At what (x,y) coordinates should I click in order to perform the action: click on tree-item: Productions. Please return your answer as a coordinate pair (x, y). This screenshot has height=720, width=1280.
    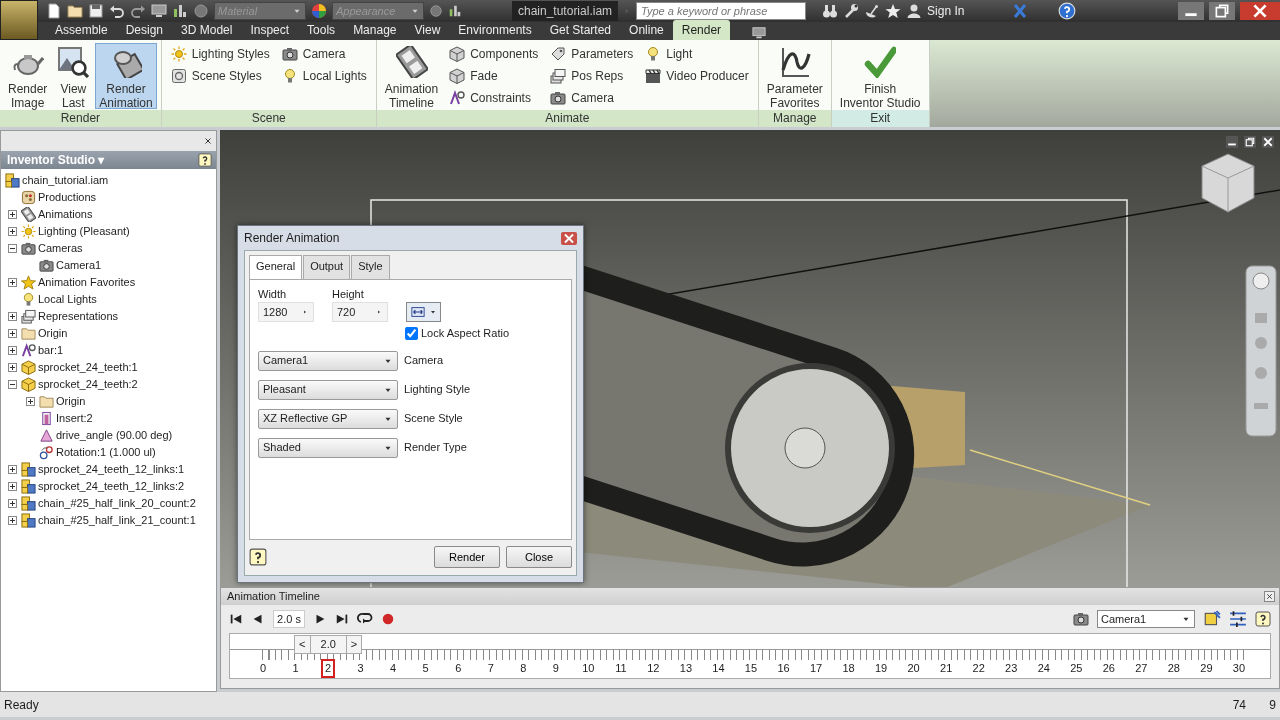
    Looking at the image, I should click on (67, 197).